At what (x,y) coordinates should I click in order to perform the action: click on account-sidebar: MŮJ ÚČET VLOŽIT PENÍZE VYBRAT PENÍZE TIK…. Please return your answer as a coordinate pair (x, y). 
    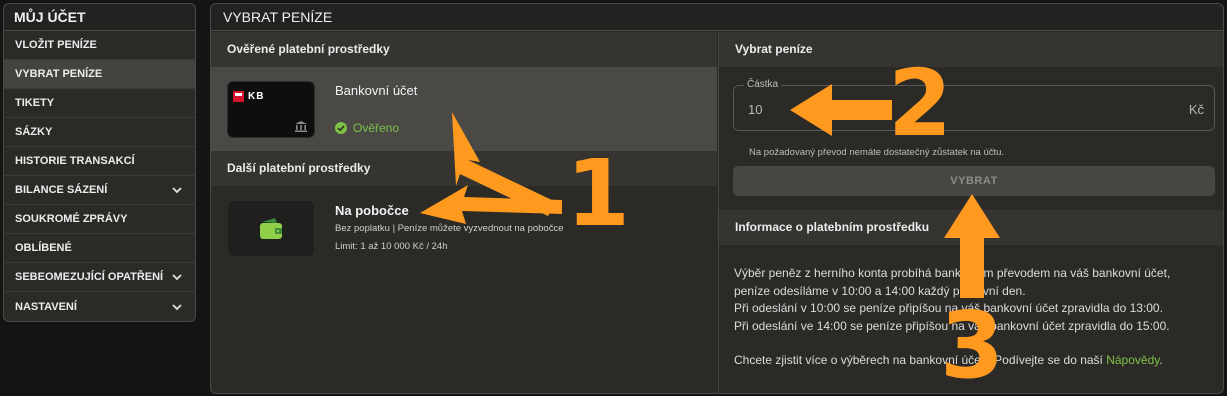
    Looking at the image, I should click on (99, 162).